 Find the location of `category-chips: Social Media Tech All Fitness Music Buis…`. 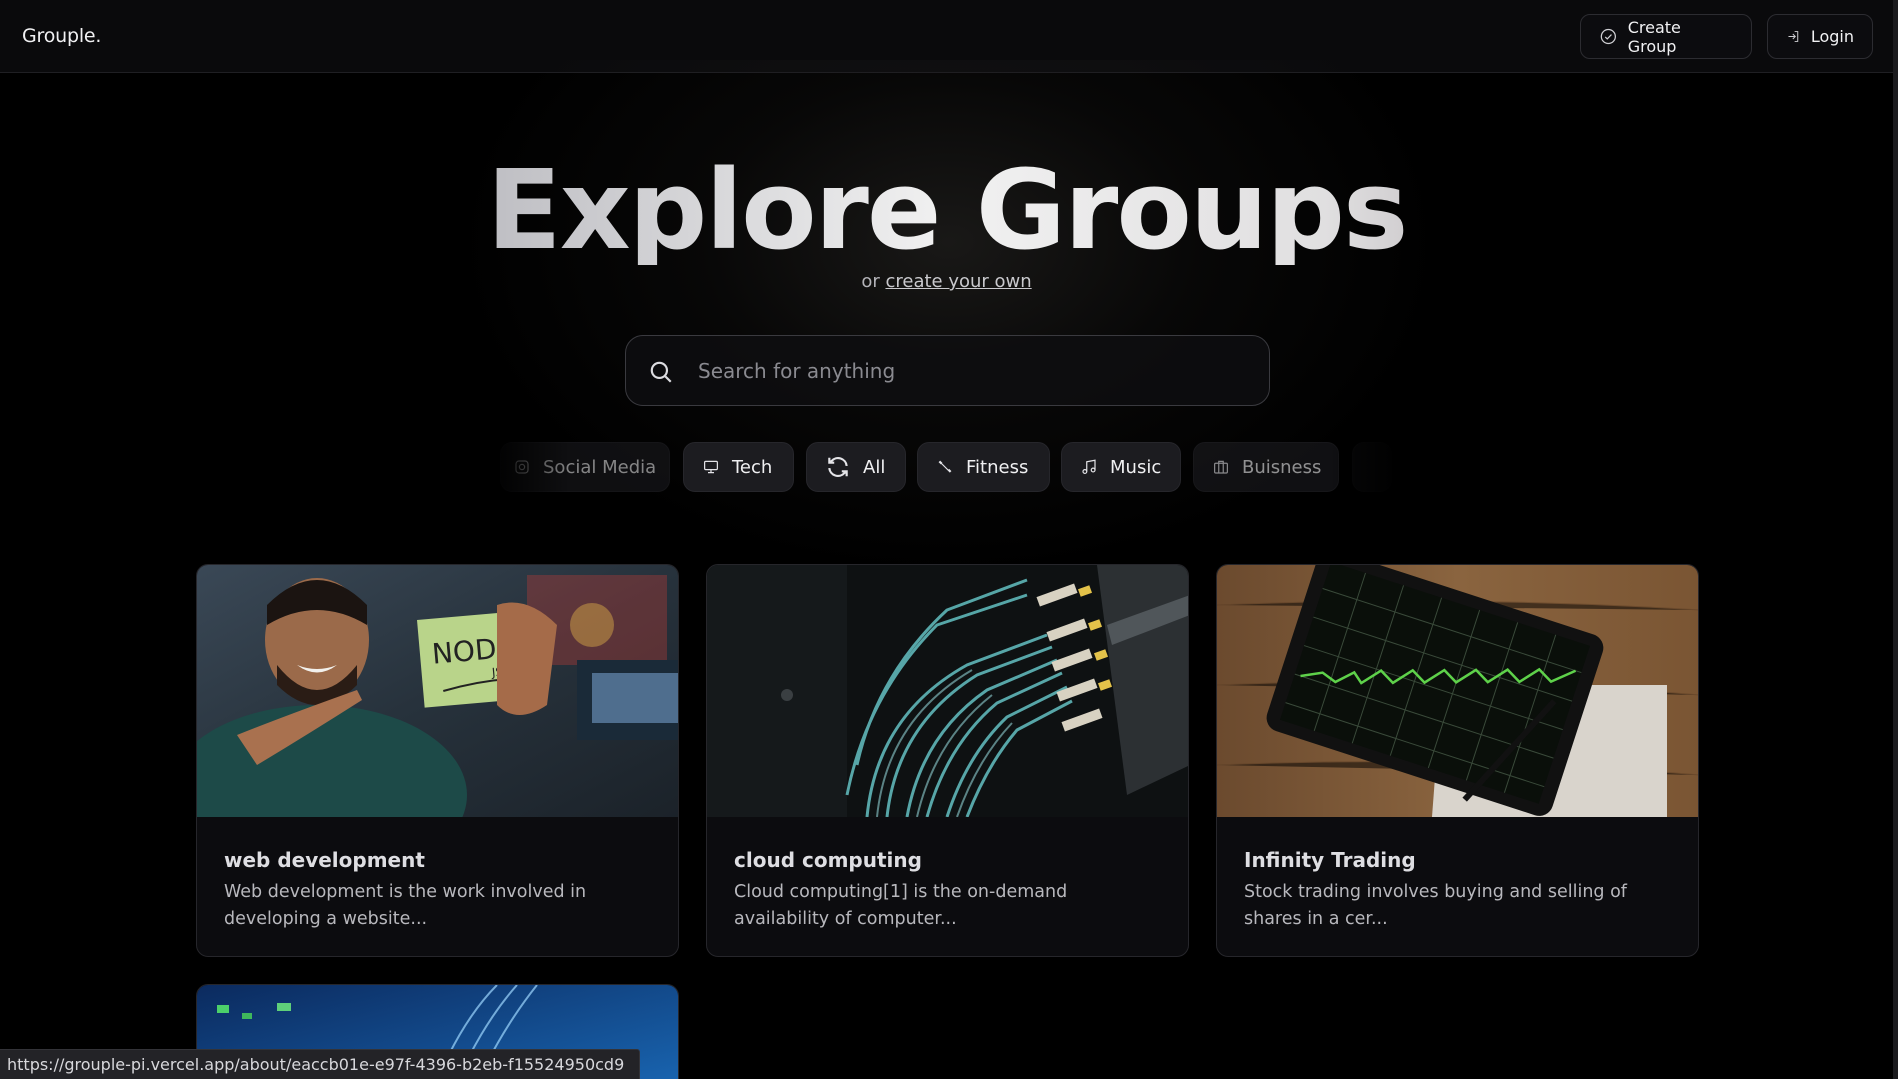

category-chips: Social Media Tech All Fitness Music Buis… is located at coordinates (946, 468).